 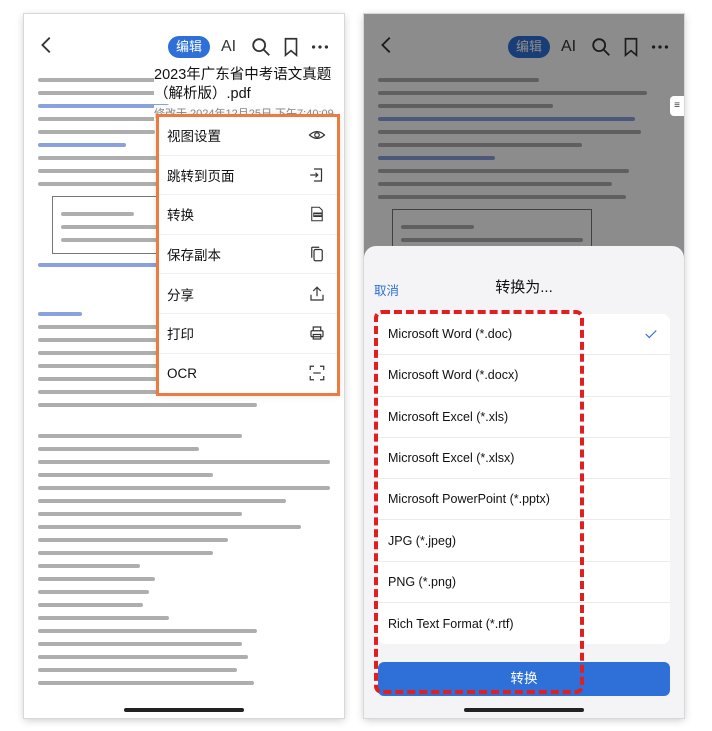 I want to click on menu-item-share: 分享, so click(x=248, y=294).